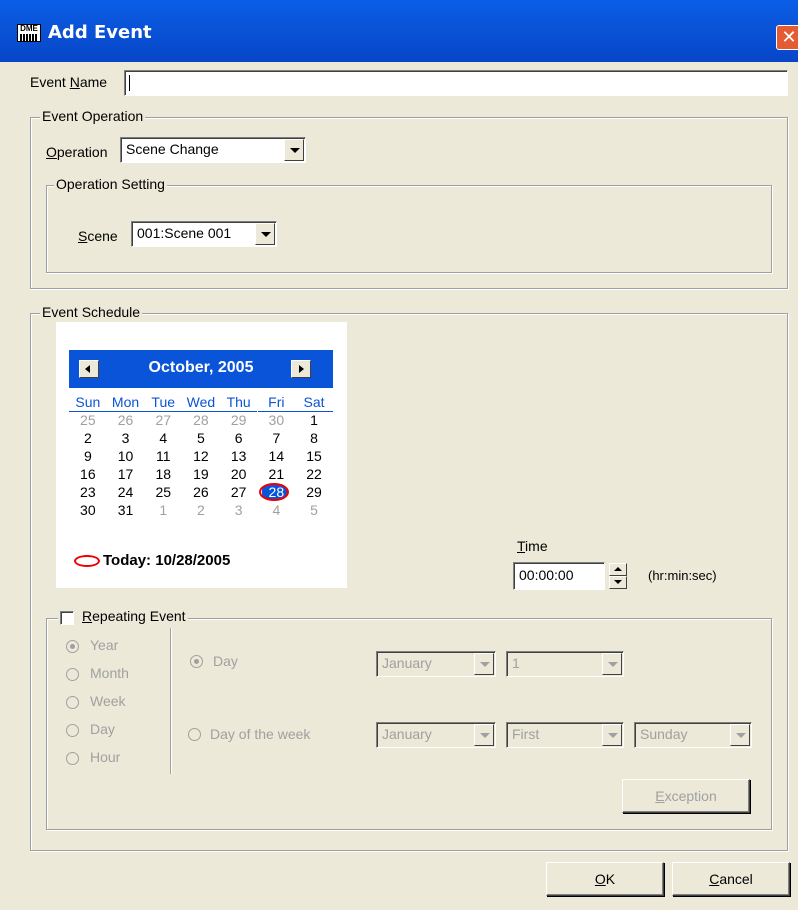 This screenshot has width=798, height=910. I want to click on calendar-day: 13, so click(239, 456).